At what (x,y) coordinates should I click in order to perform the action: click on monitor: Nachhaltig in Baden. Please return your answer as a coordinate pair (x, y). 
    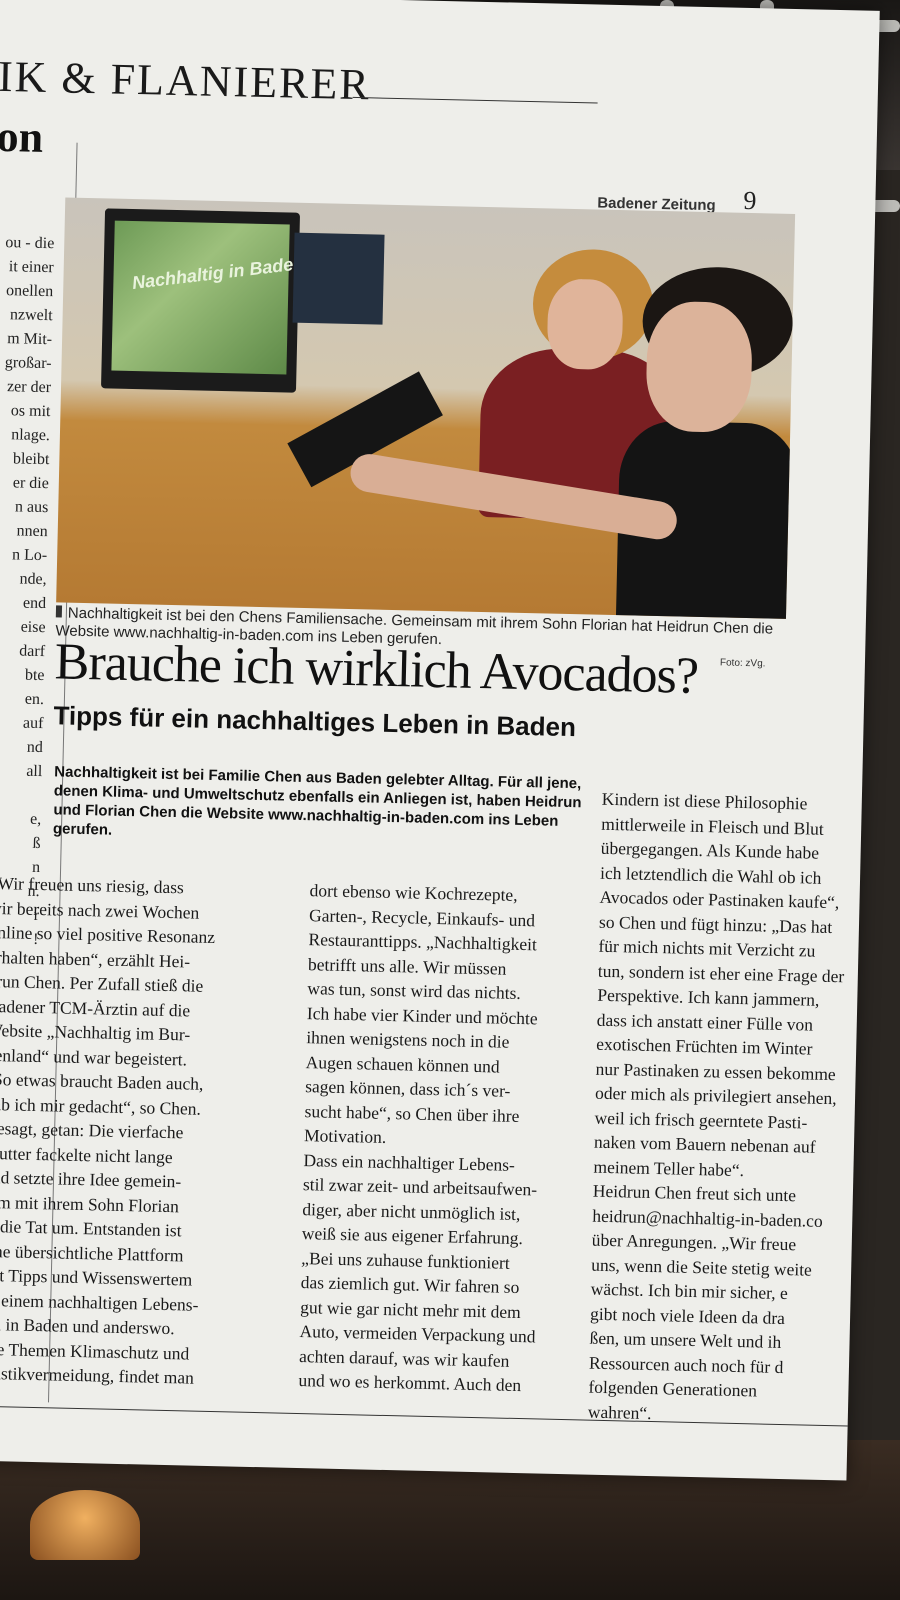
    Looking at the image, I should click on (202, 300).